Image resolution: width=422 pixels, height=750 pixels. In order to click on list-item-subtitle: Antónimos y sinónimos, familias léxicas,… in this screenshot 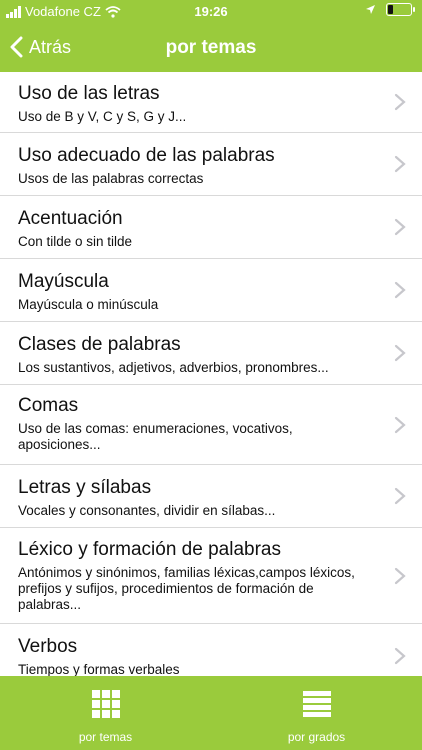, I will do `click(186, 588)`.